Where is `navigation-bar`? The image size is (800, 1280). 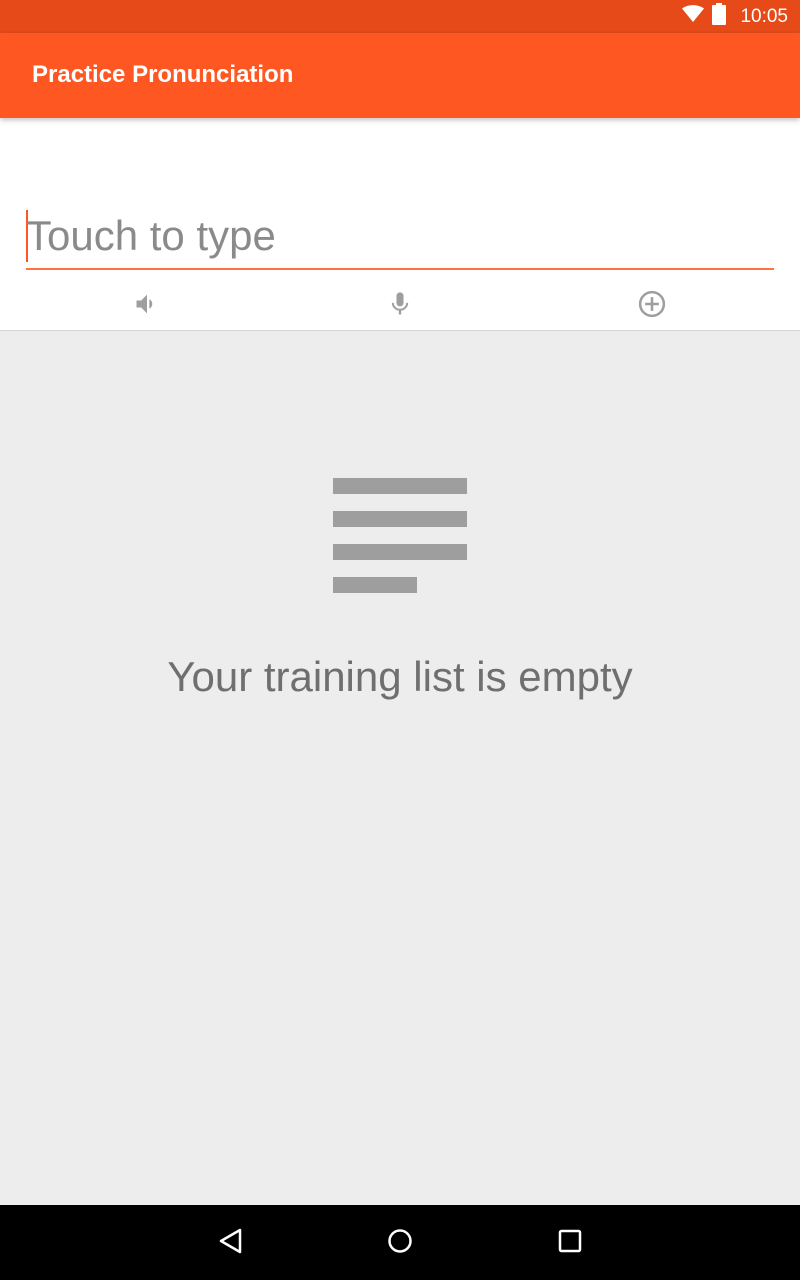 navigation-bar is located at coordinates (400, 1242).